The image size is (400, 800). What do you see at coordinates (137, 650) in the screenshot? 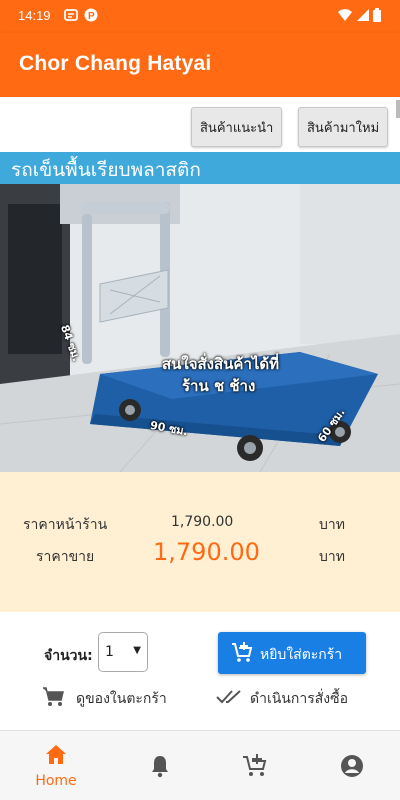
I see `dropdown-arrow-icon: ▼` at bounding box center [137, 650].